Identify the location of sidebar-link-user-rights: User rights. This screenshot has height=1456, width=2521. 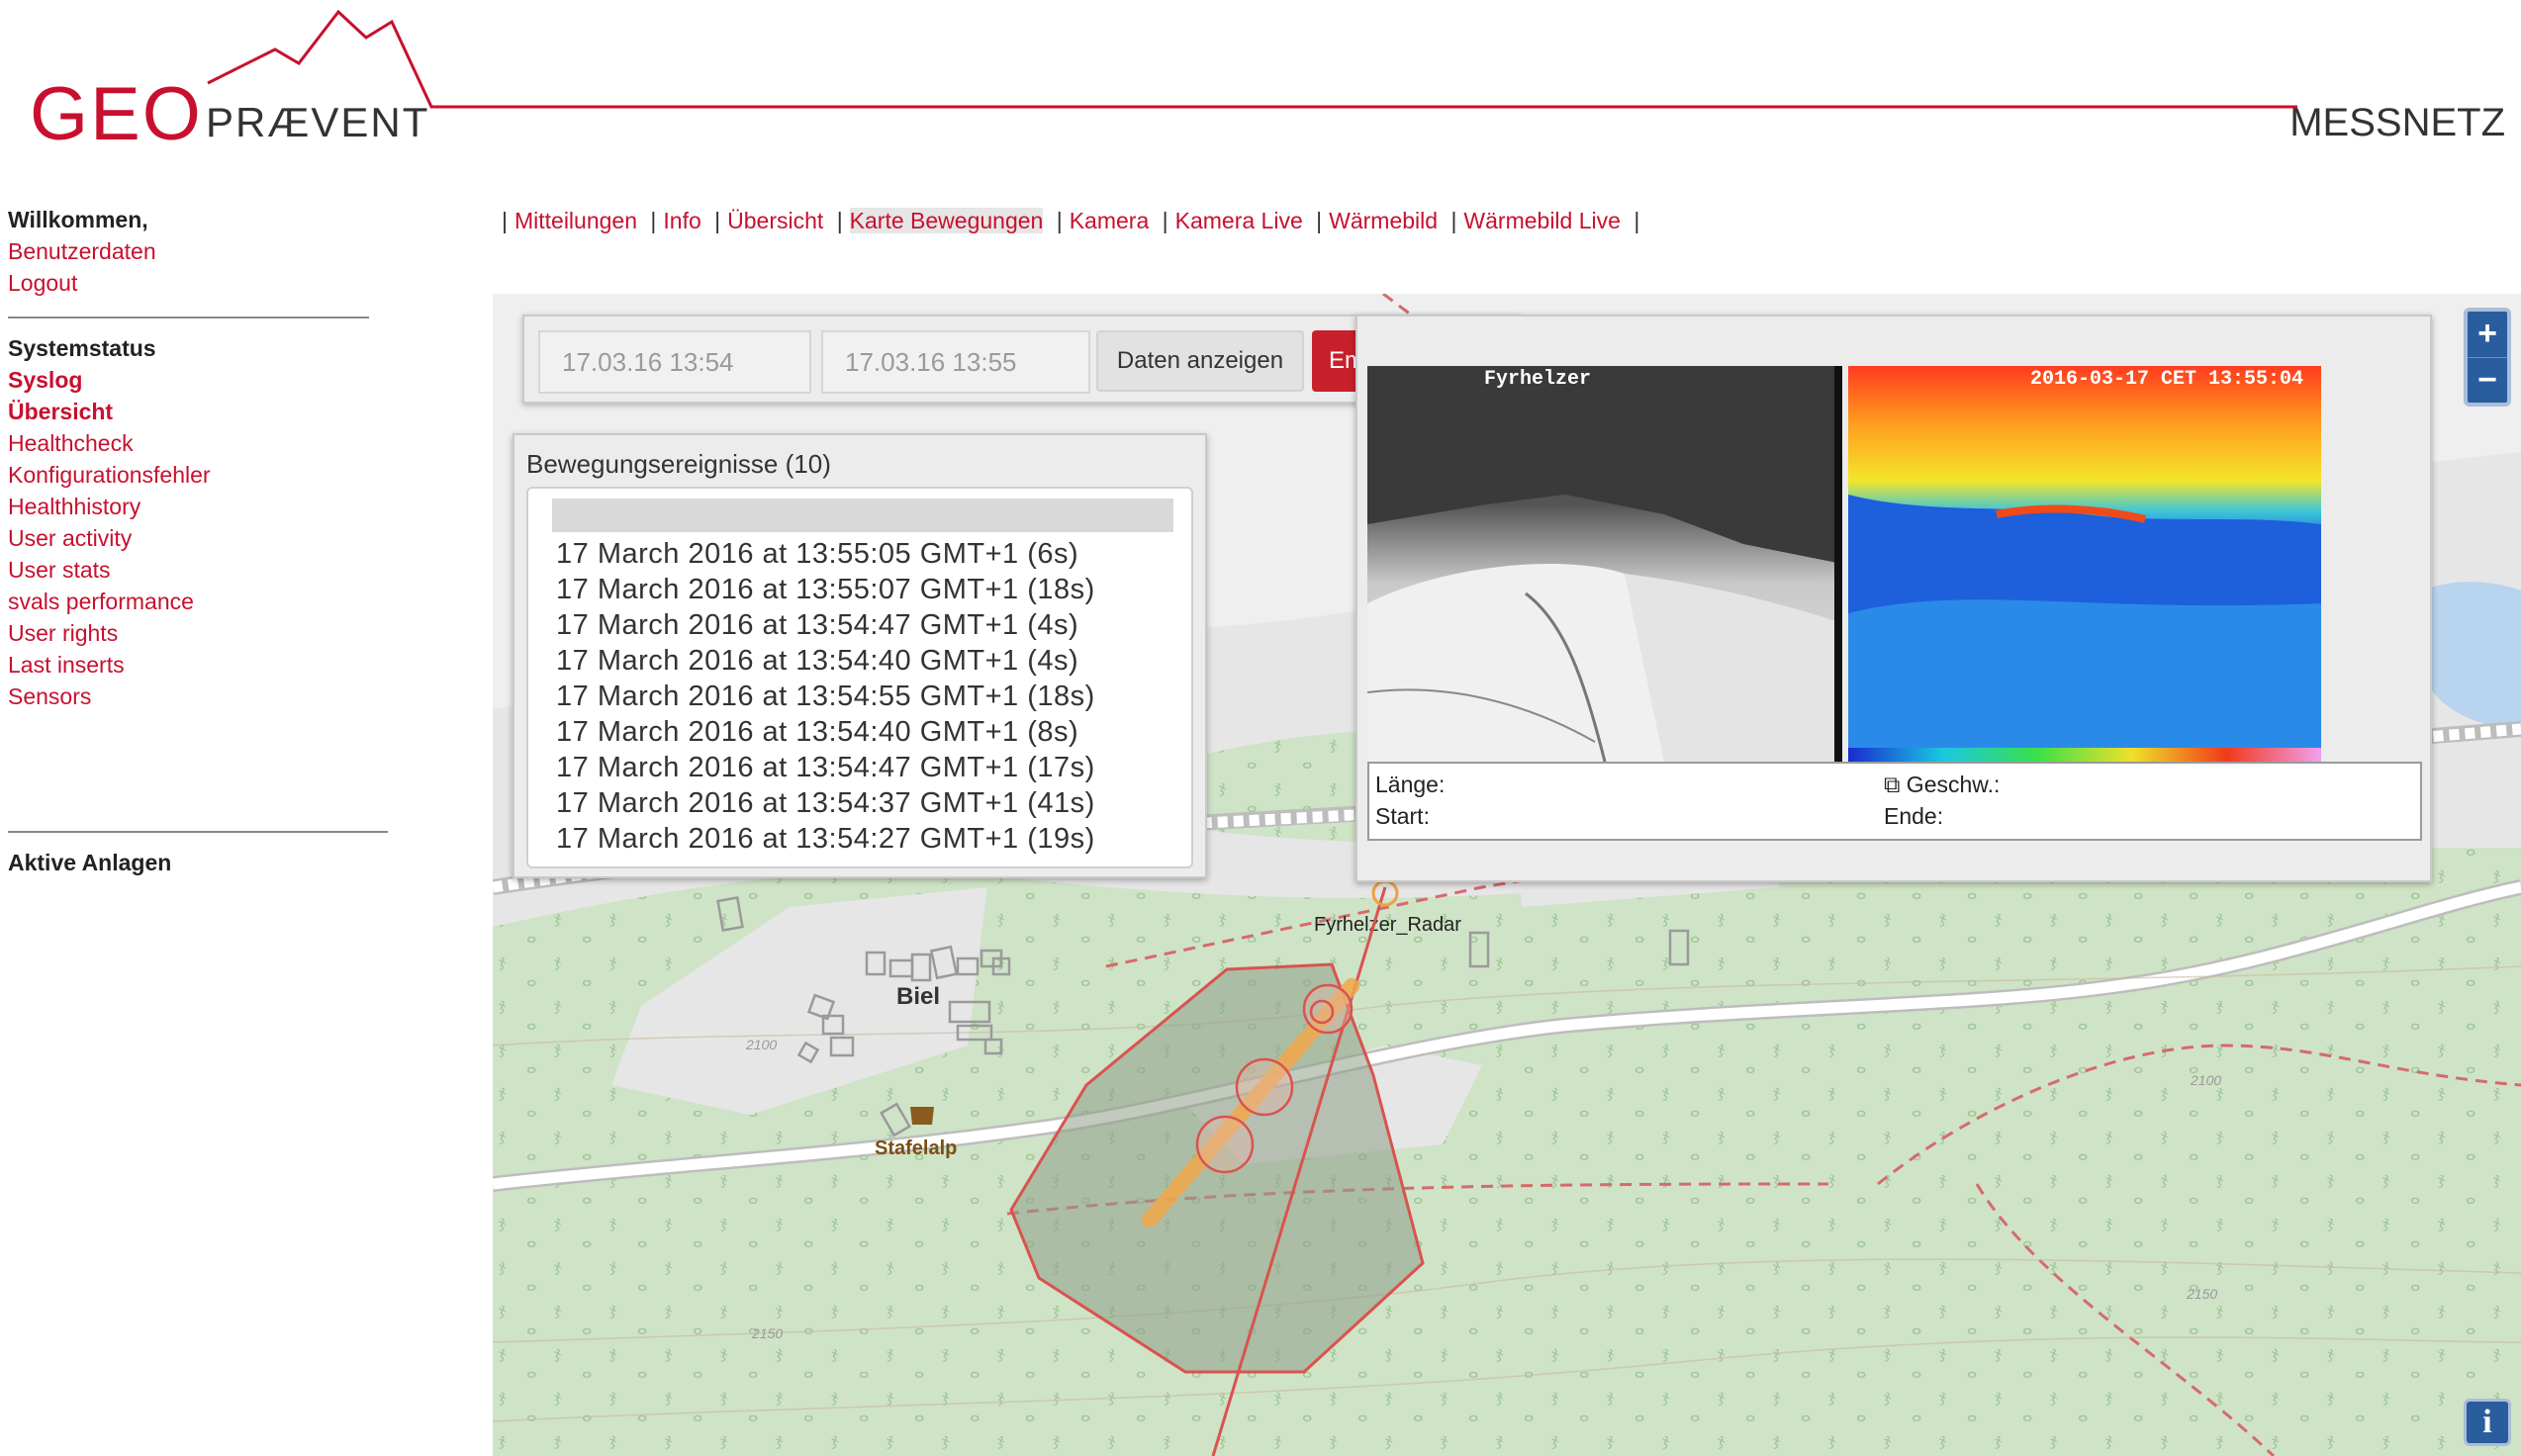
(201, 633).